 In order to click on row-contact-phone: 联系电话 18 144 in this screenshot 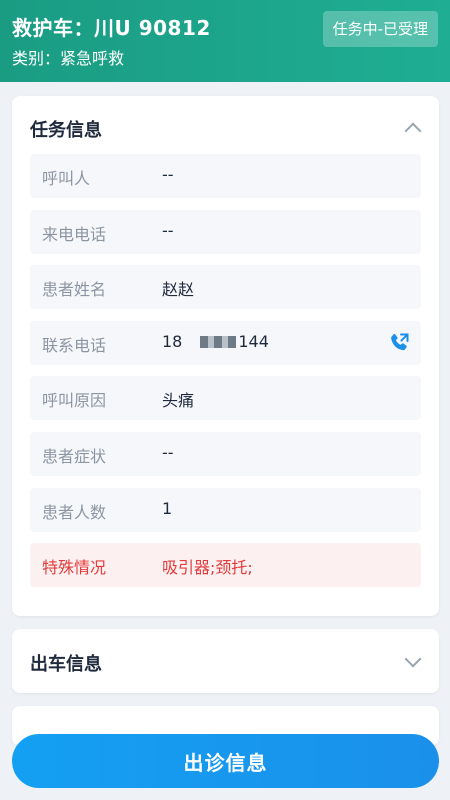, I will do `click(225, 342)`.